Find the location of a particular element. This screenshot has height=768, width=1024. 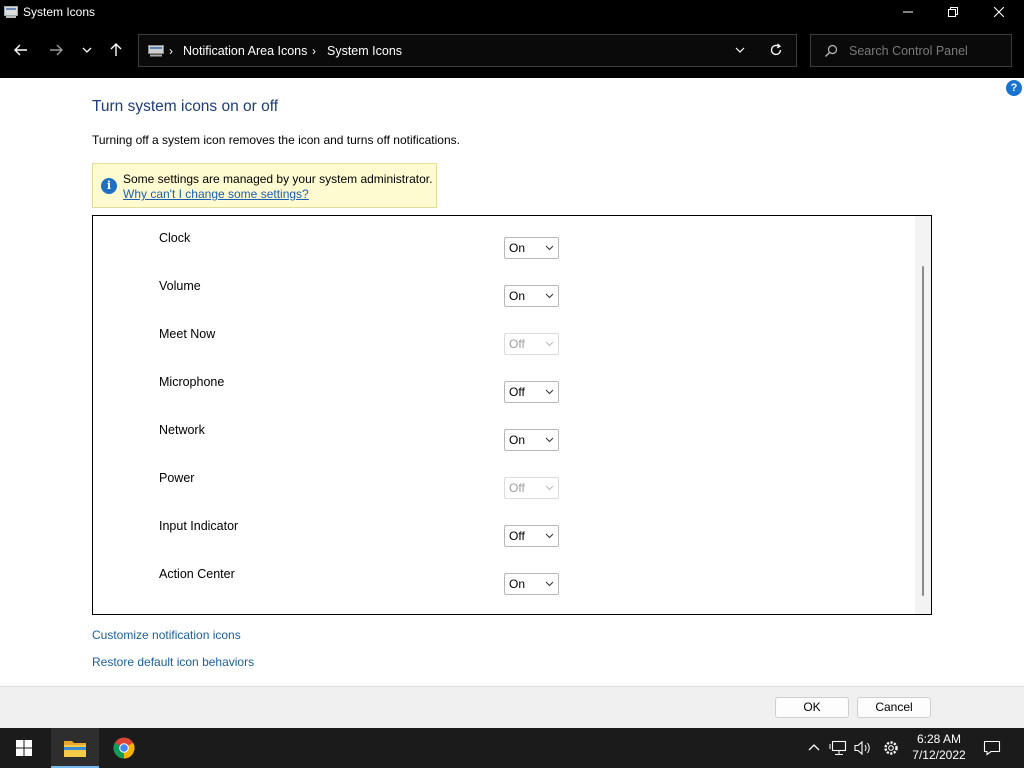

clock-behavior-select: On is located at coordinates (531, 248).